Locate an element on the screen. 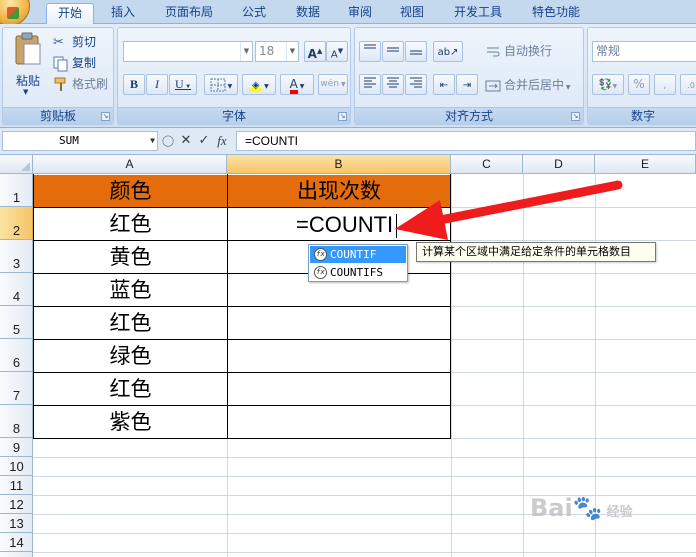 This screenshot has width=696, height=557. cell-a2: 红色 is located at coordinates (130, 224).